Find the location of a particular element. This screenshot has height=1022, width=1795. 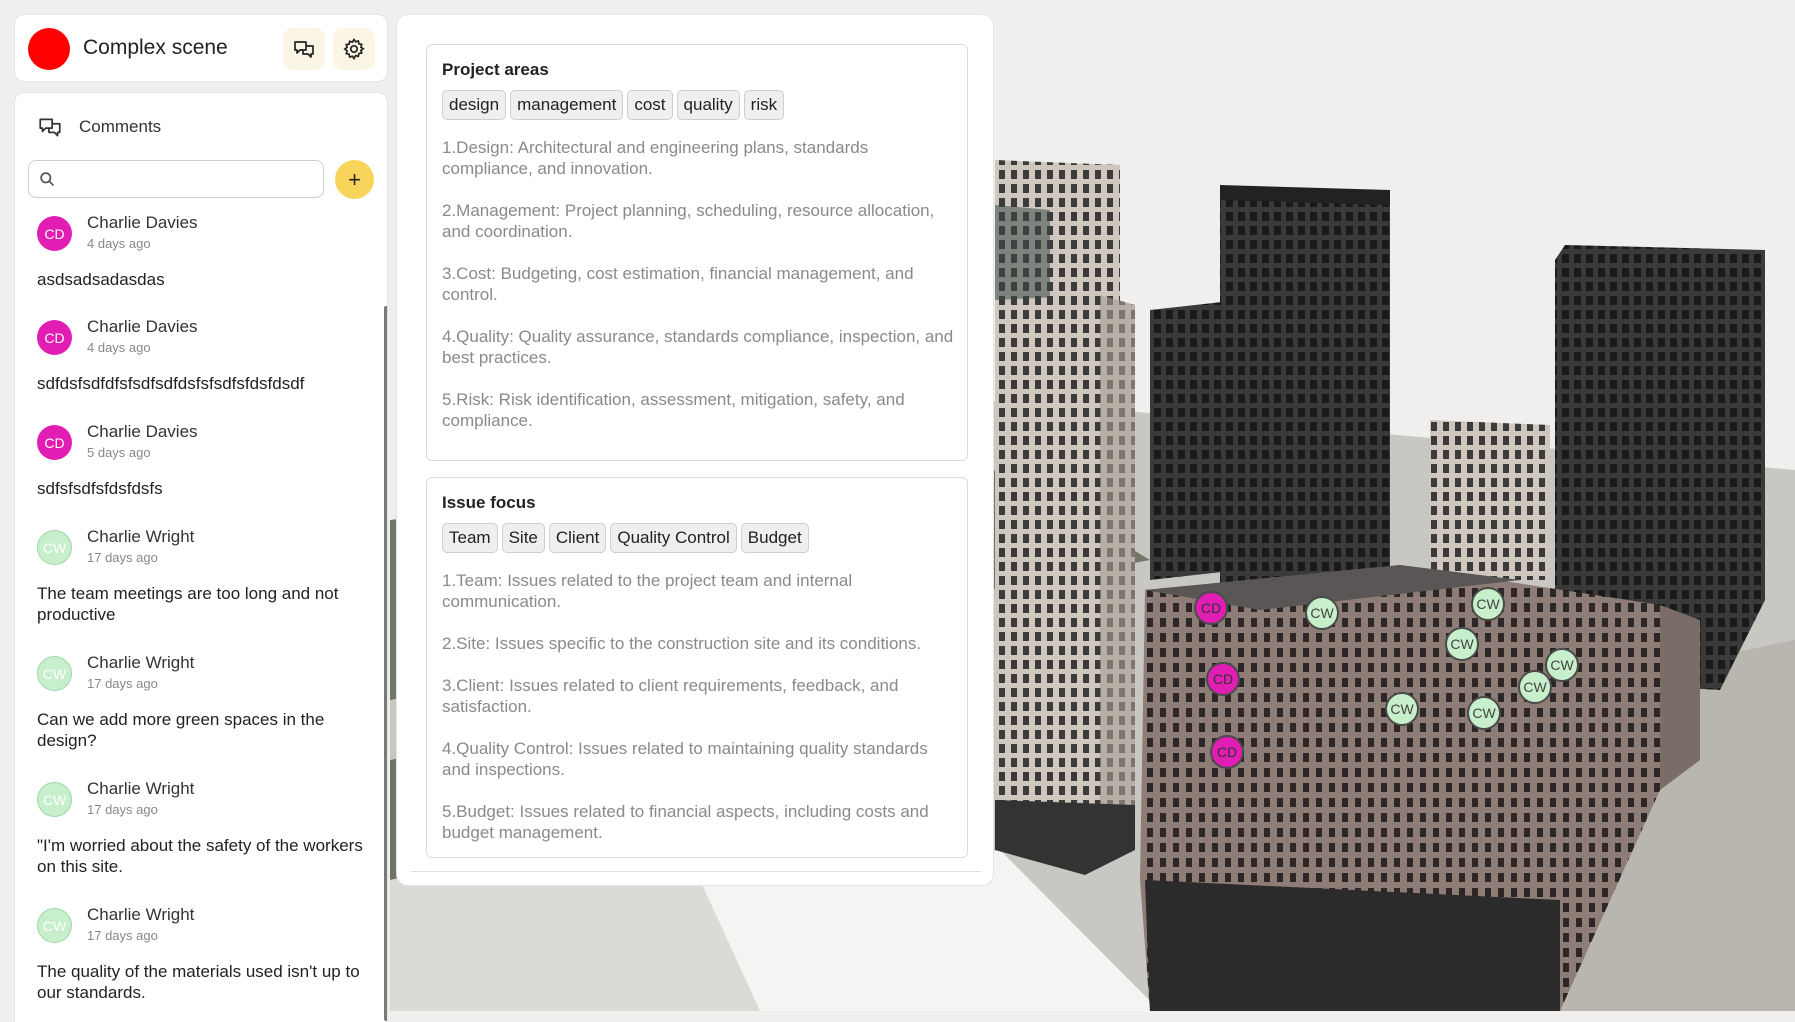

search-input is located at coordinates (191, 180).